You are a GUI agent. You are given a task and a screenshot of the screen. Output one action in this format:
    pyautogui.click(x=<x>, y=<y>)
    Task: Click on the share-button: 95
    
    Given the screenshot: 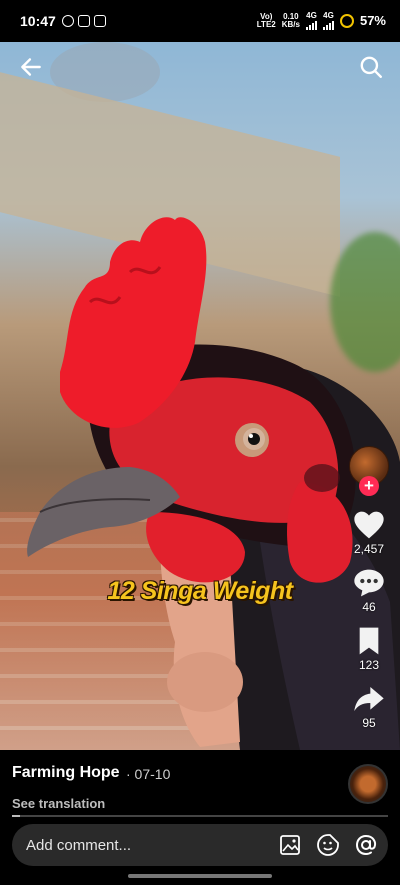 What is the action you would take?
    pyautogui.click(x=369, y=707)
    